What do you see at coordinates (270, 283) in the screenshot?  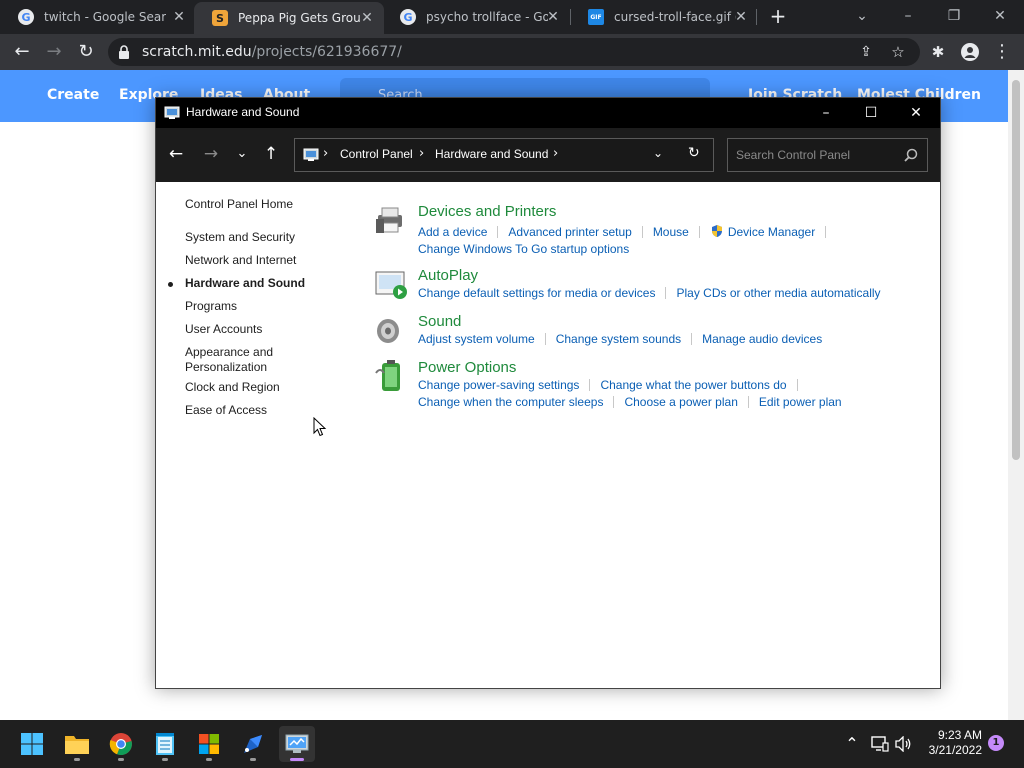 I see `sidebar-item-hardware-and-sound: Hardware and Sound` at bounding box center [270, 283].